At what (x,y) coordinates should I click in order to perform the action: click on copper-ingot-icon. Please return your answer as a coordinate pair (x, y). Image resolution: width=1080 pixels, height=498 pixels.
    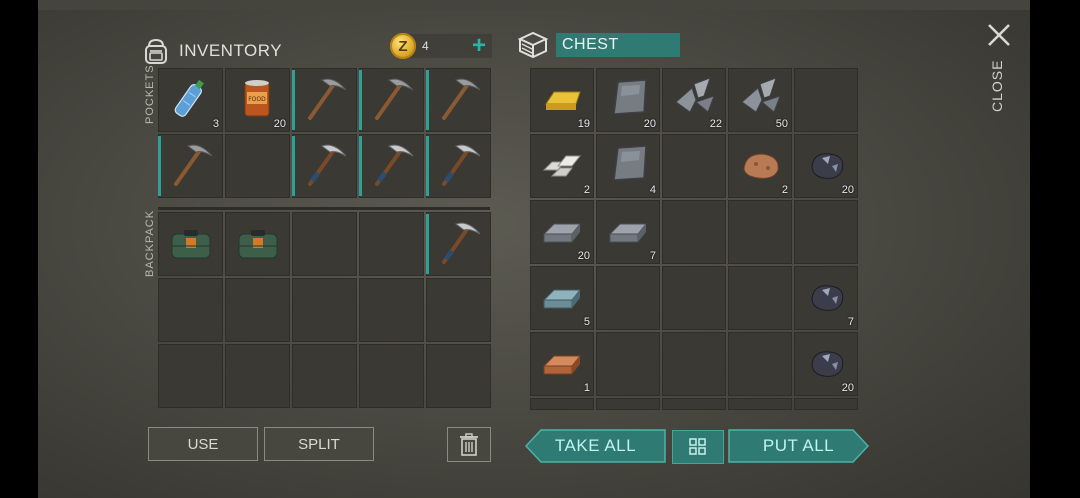
    Looking at the image, I should click on (562, 365).